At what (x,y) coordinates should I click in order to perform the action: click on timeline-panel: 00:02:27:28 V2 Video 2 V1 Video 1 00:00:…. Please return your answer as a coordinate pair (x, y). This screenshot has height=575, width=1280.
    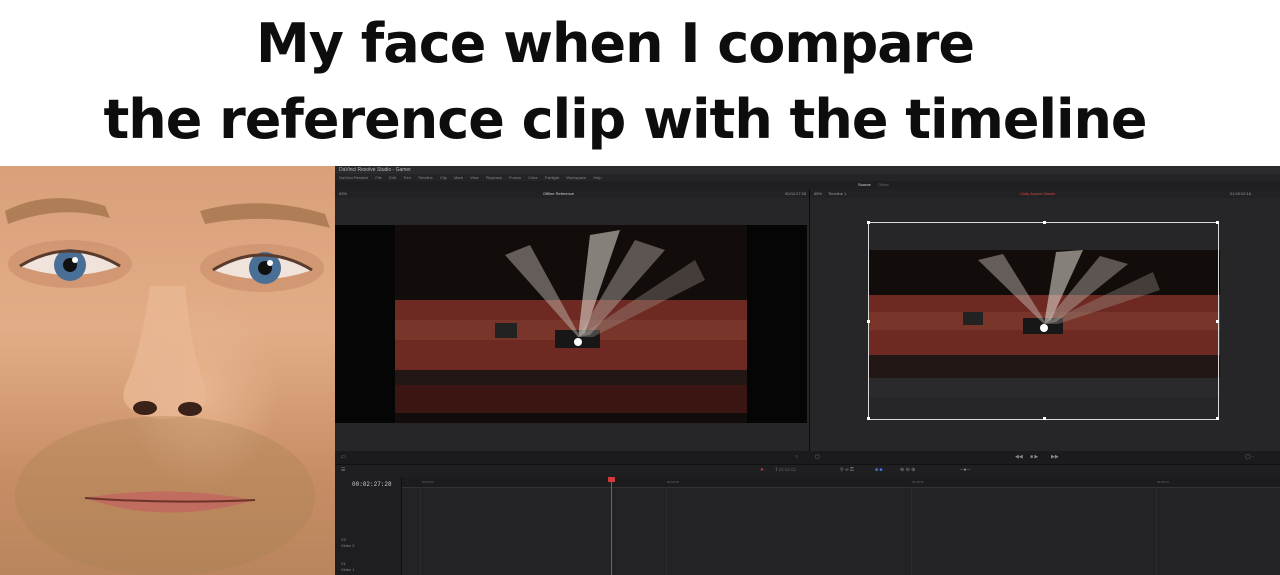
    Looking at the image, I should click on (807, 526).